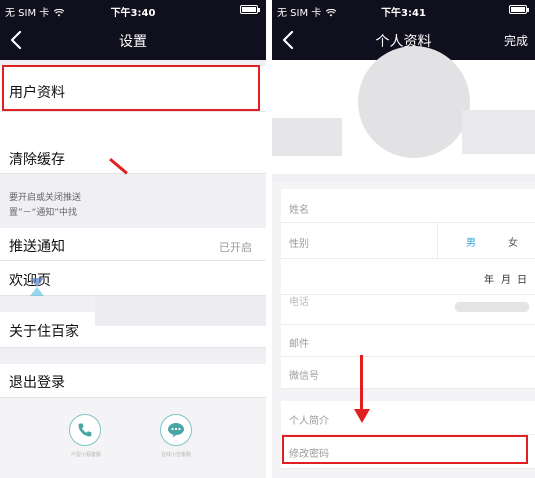 The image size is (535, 478). Describe the element at coordinates (408, 241) in the screenshot. I see `gender-field: 性别 男 女` at that location.